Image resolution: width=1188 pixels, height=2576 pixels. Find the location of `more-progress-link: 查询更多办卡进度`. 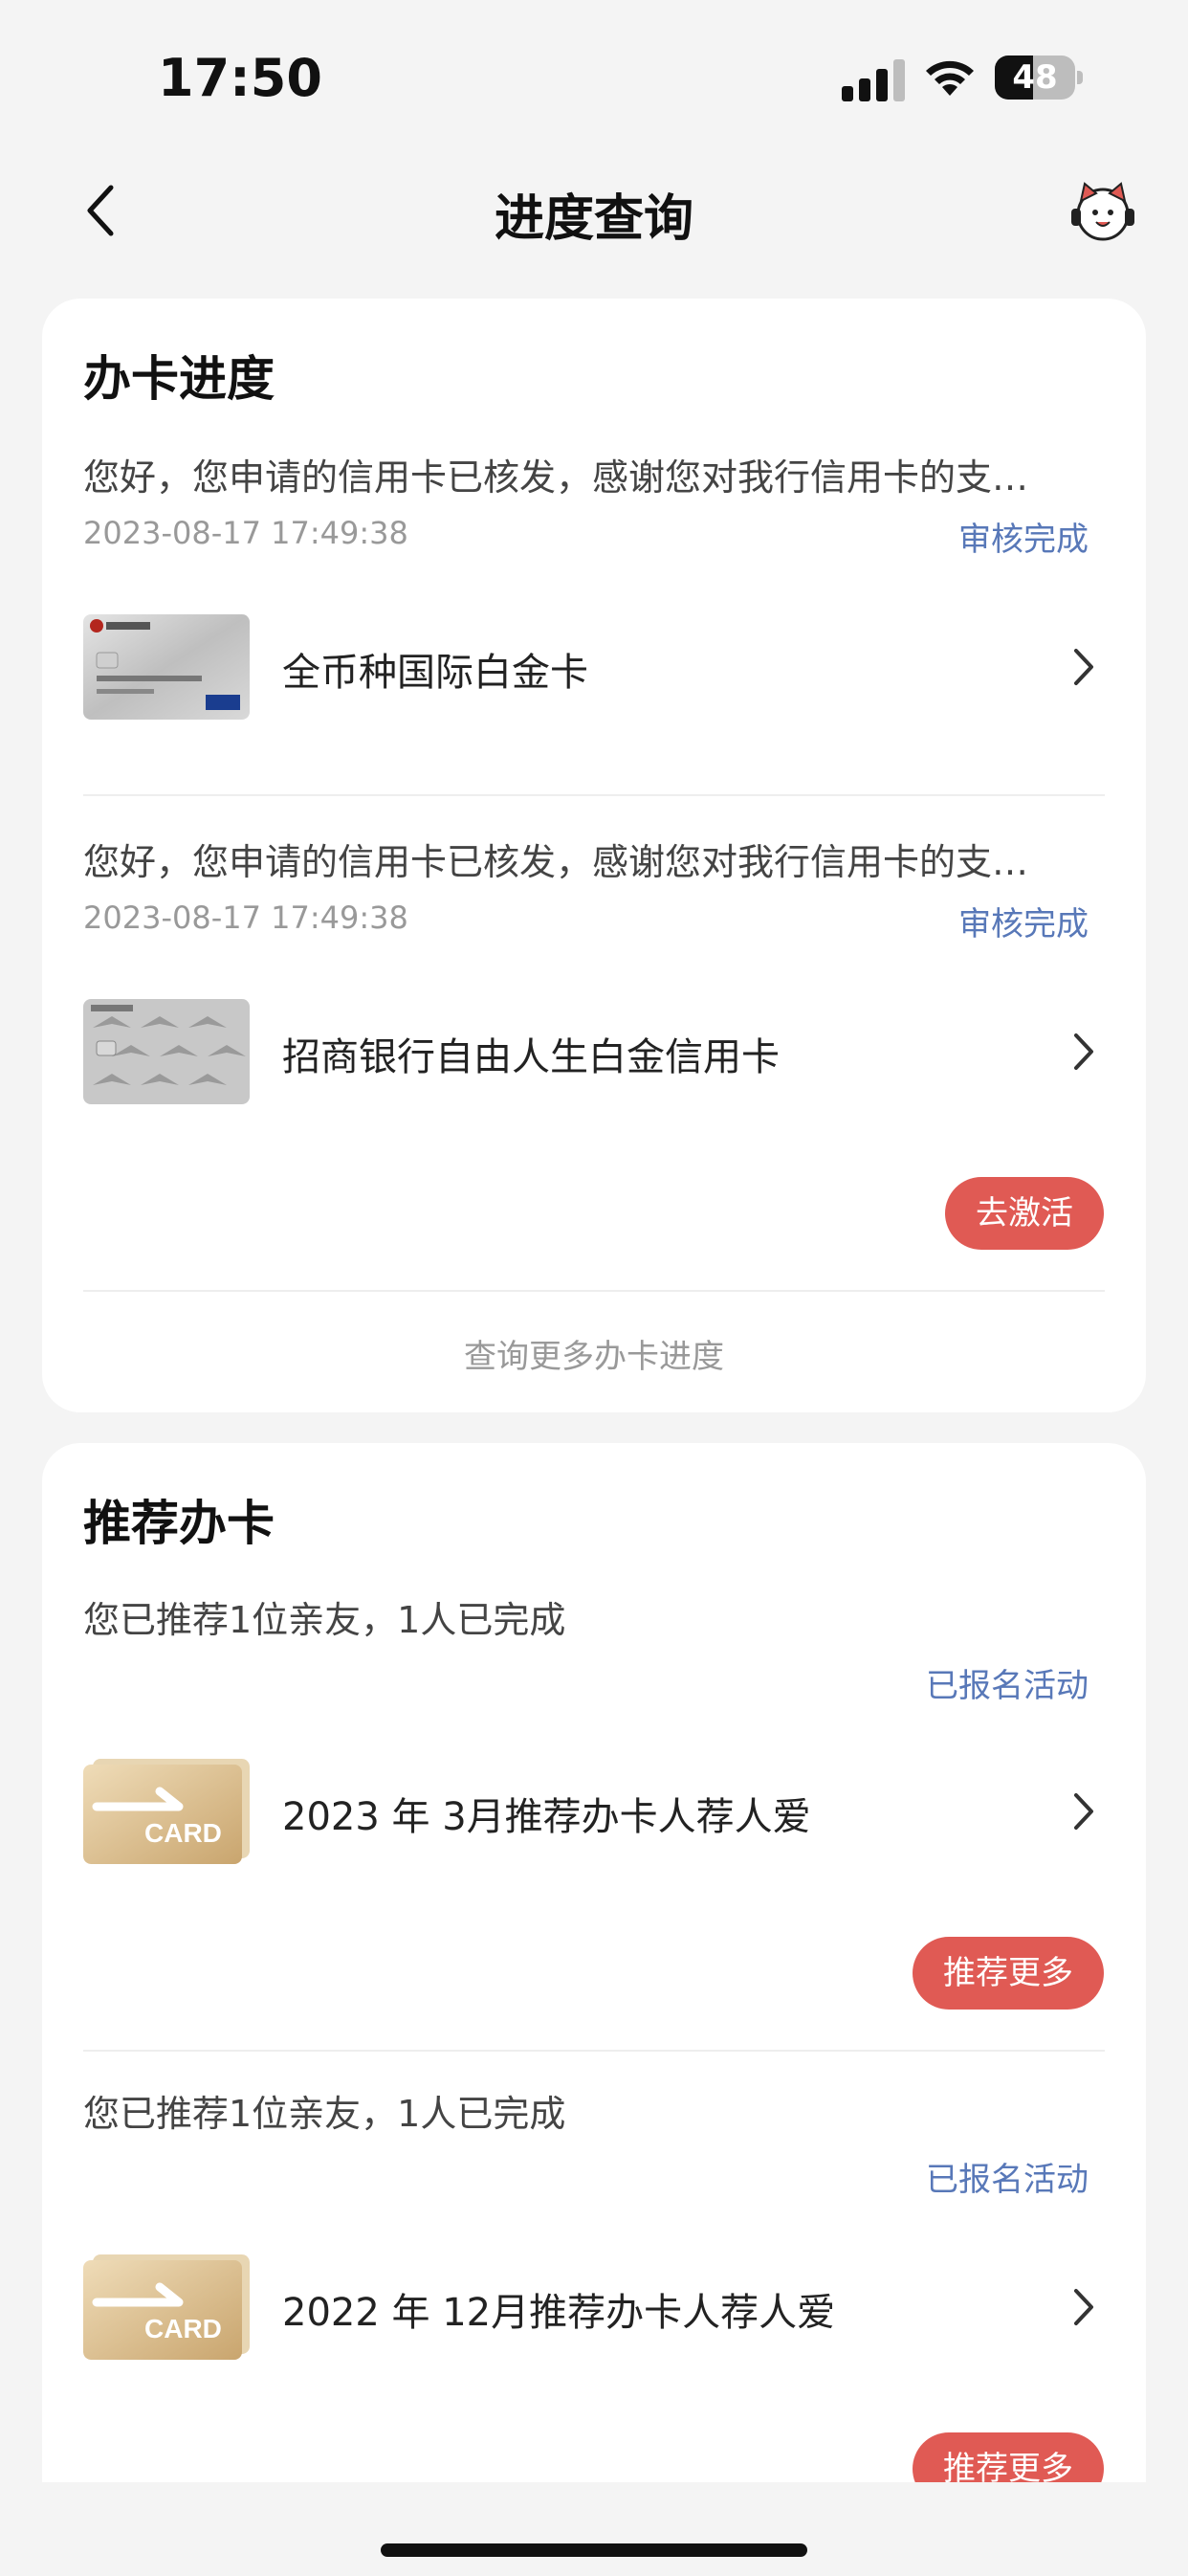

more-progress-link: 查询更多办卡进度 is located at coordinates (594, 1353).